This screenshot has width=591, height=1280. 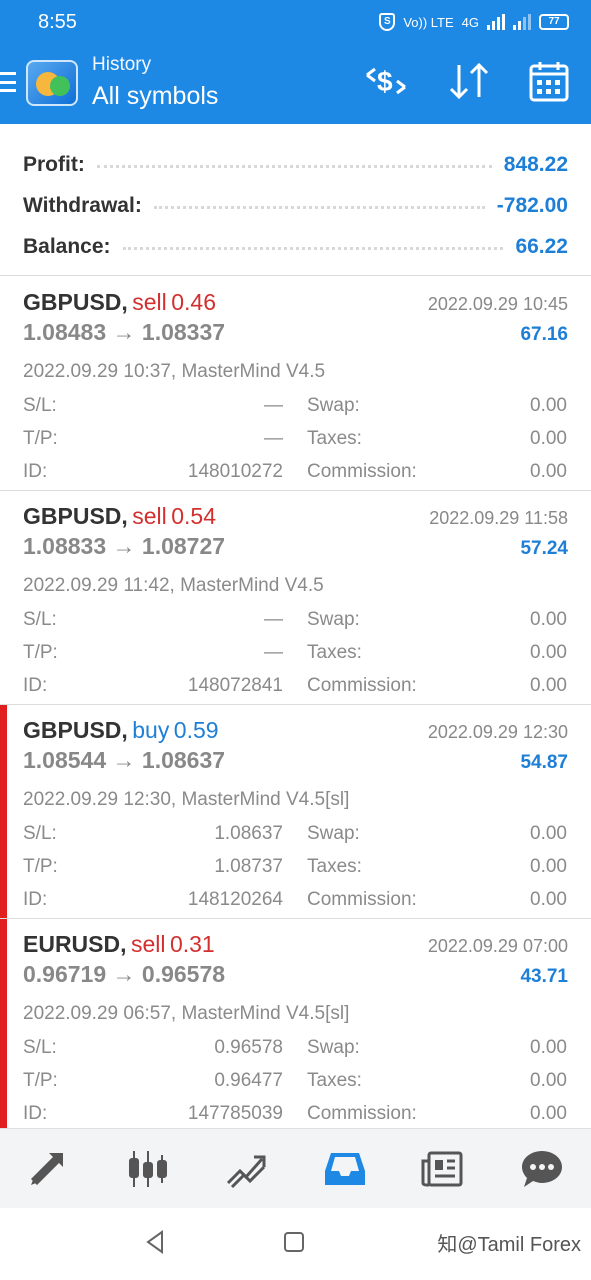 What do you see at coordinates (295, 22) in the screenshot?
I see `status-bar: 8:55 S Vo)) LTE 4G 77` at bounding box center [295, 22].